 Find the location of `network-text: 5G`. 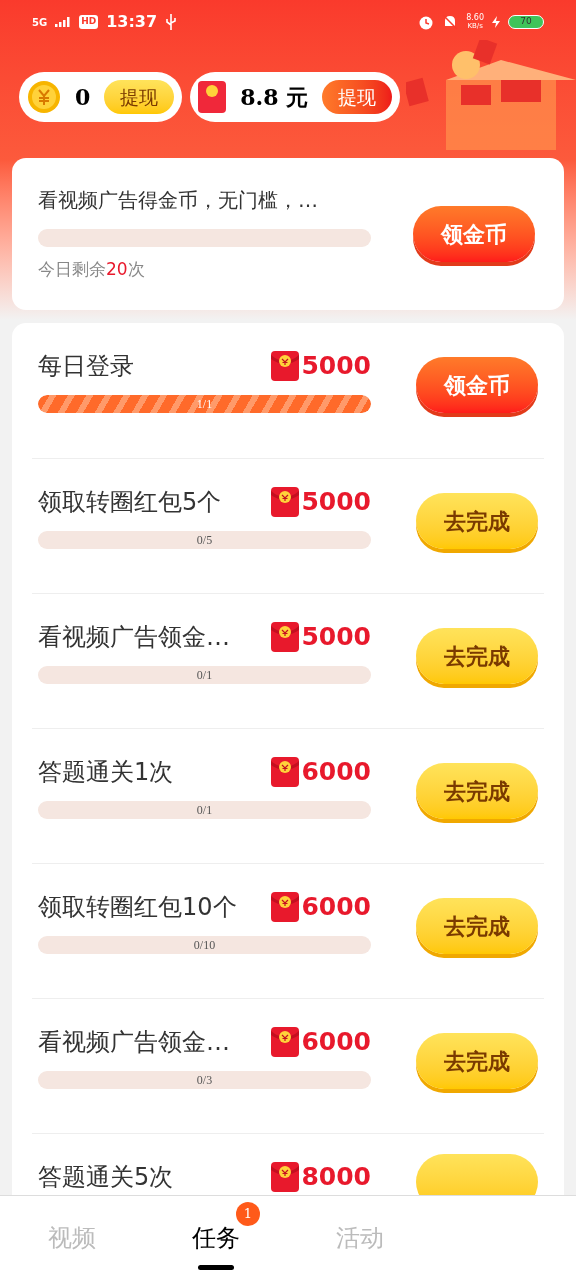

network-text: 5G is located at coordinates (40, 22).